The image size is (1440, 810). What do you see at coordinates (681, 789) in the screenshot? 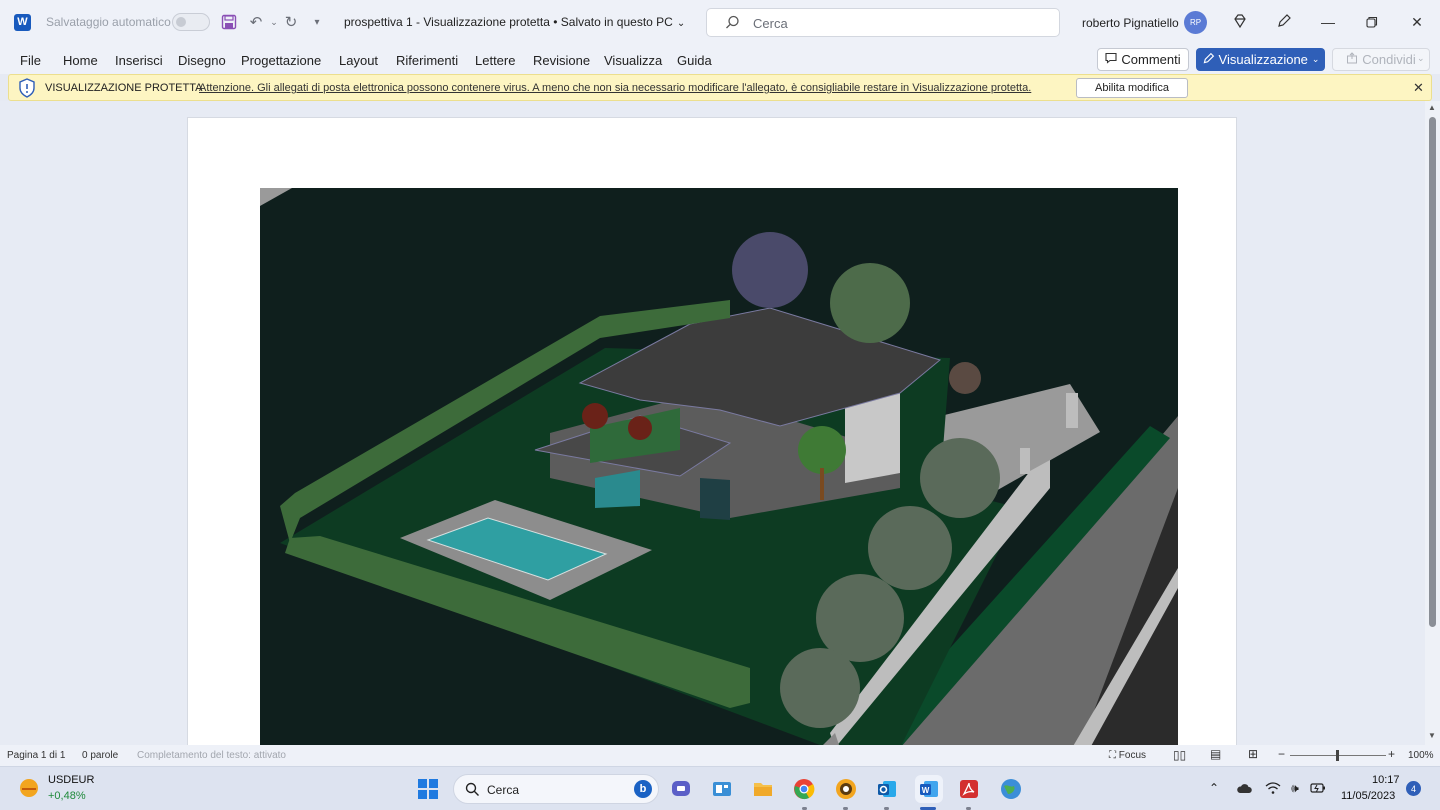
I see `teams-chat-icon` at bounding box center [681, 789].